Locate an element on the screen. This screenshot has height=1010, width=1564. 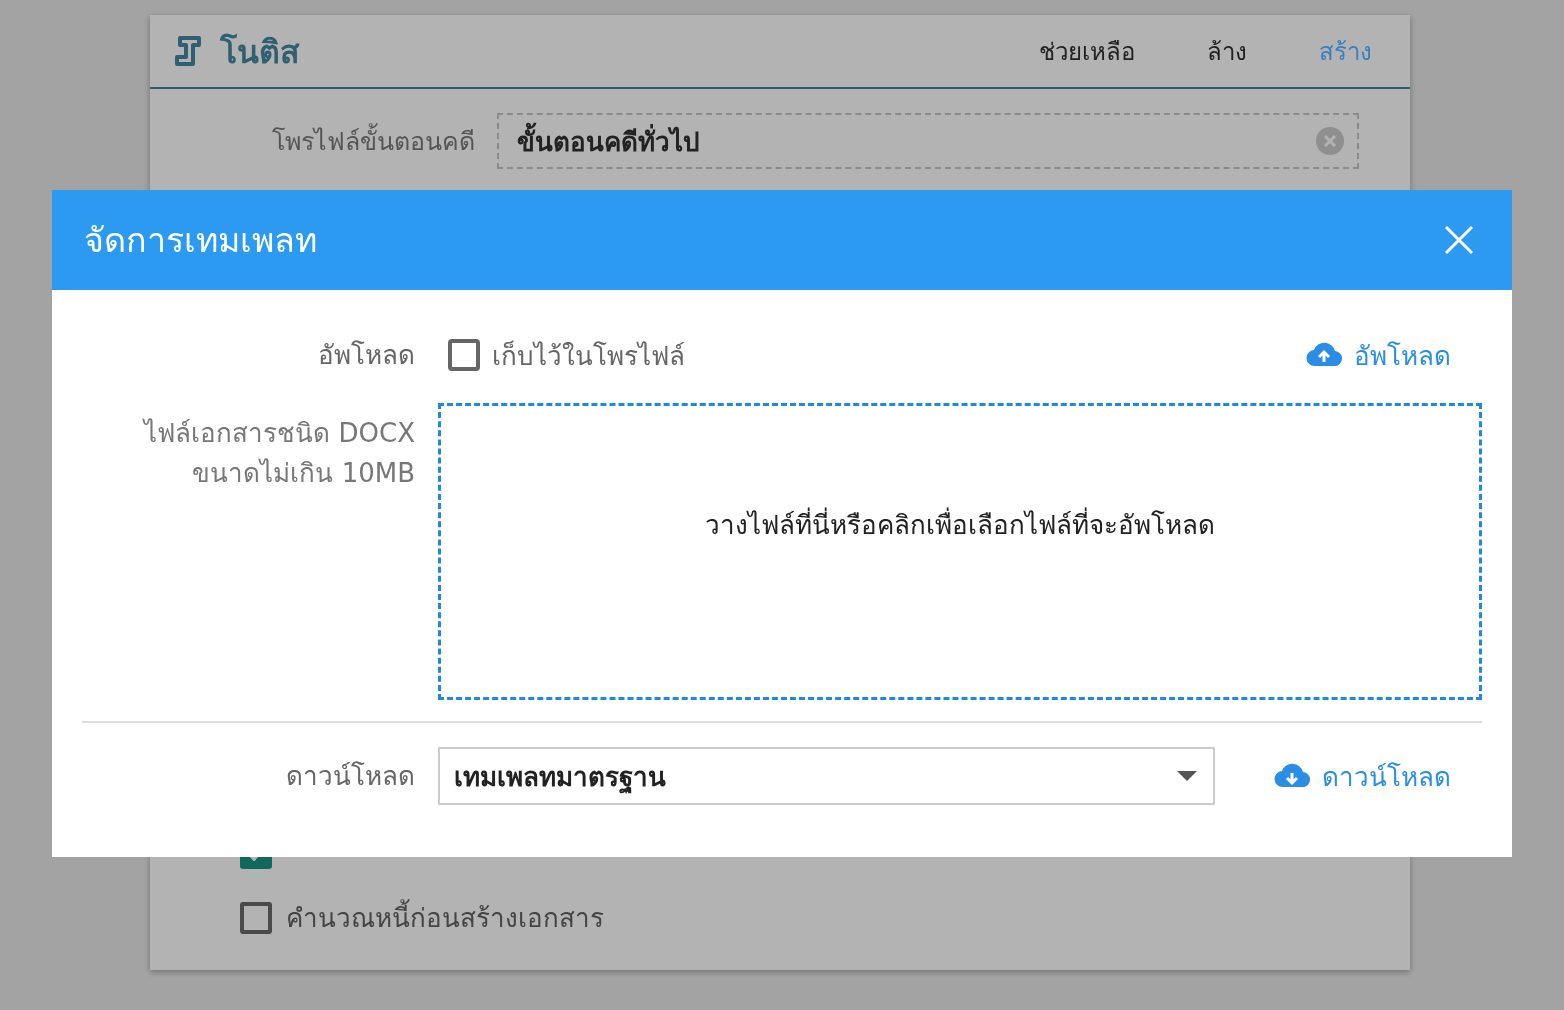
modal-title: จัดการเทมเพลท is located at coordinates (200, 240).